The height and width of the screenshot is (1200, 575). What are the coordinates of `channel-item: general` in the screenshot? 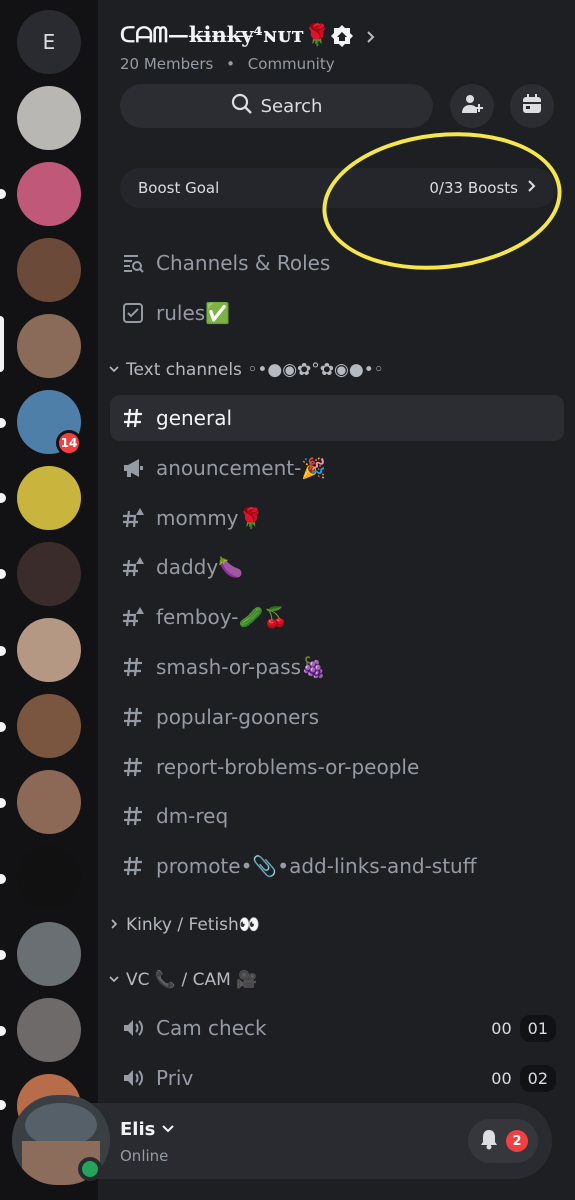 It's located at (337, 418).